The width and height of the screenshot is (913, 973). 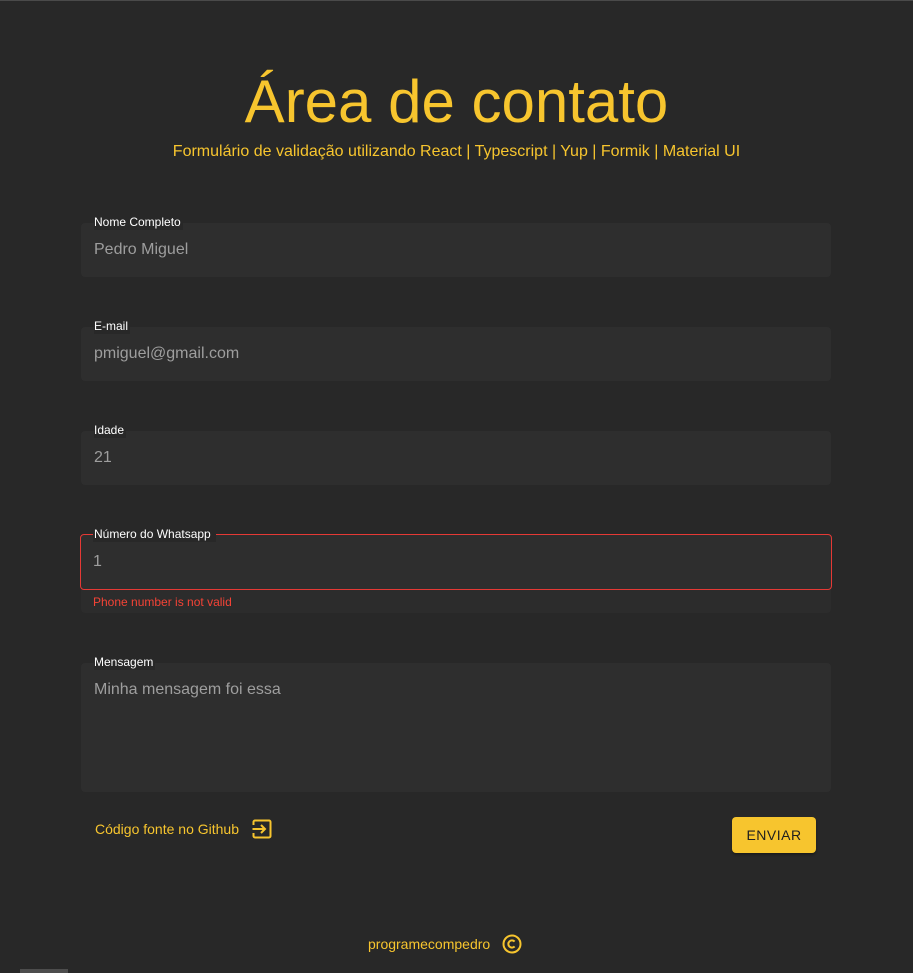 I want to click on nome-completo-field: Nome Completo Pedro Miguel, so click(x=456, y=245).